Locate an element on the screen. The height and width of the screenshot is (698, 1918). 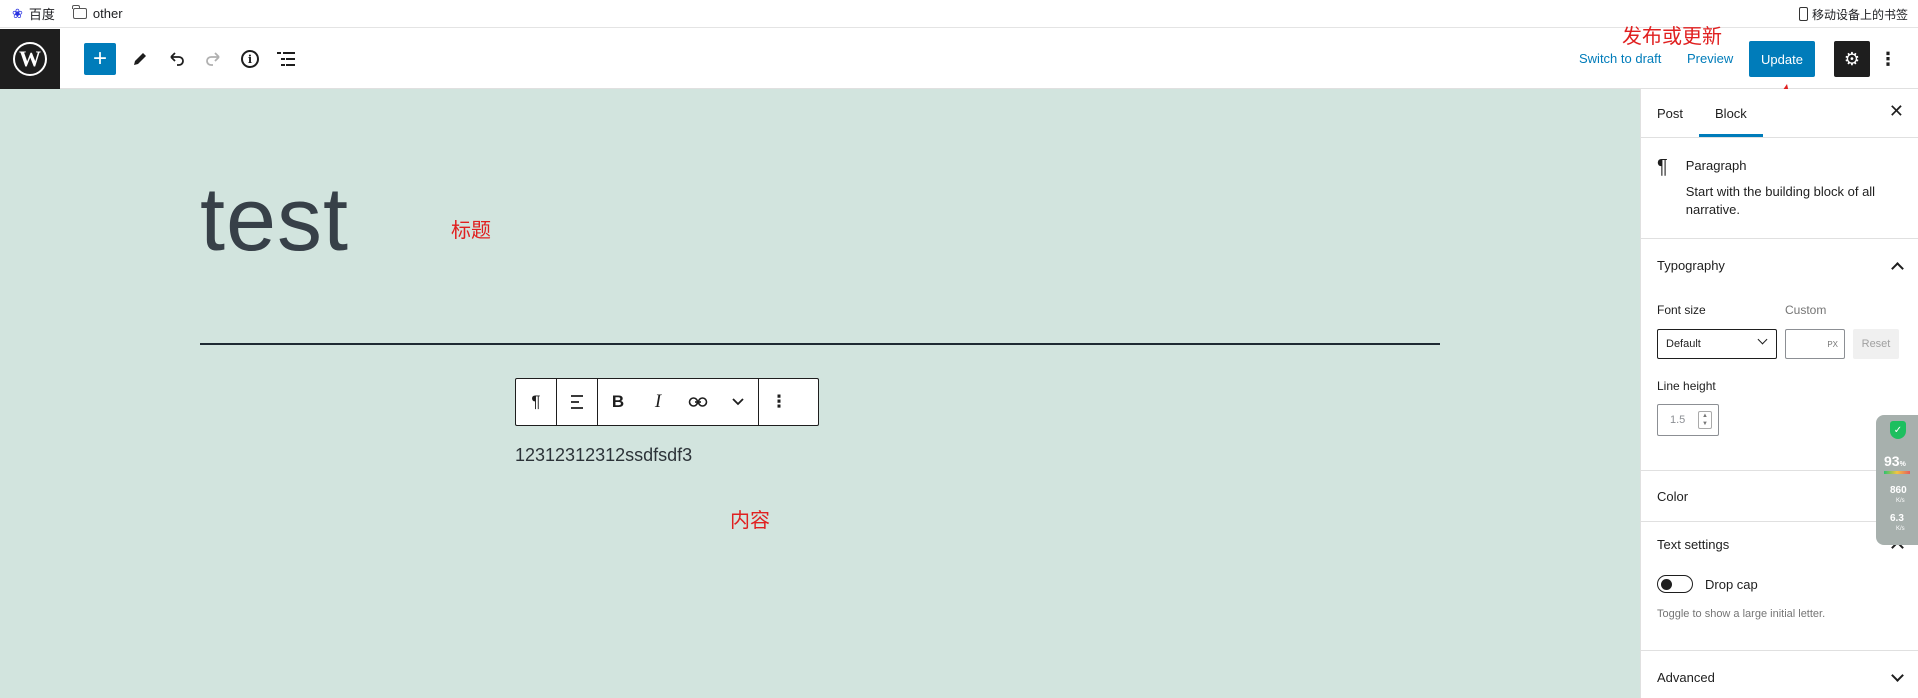
toolbar-group-transform: ¶ is located at coordinates (536, 402).